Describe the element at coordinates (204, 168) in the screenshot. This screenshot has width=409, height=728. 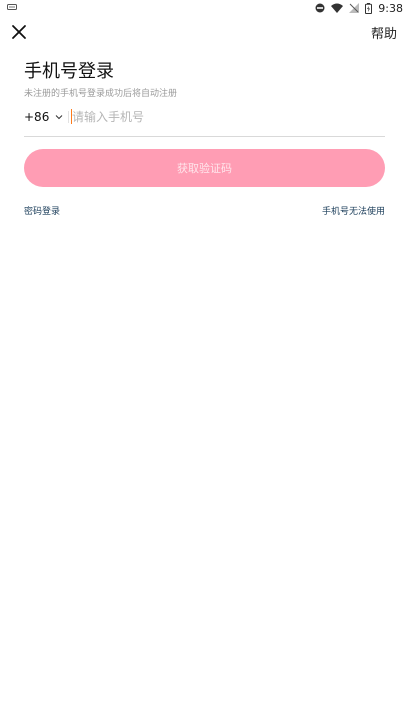
I see `get-code-button: 获取验证码` at that location.